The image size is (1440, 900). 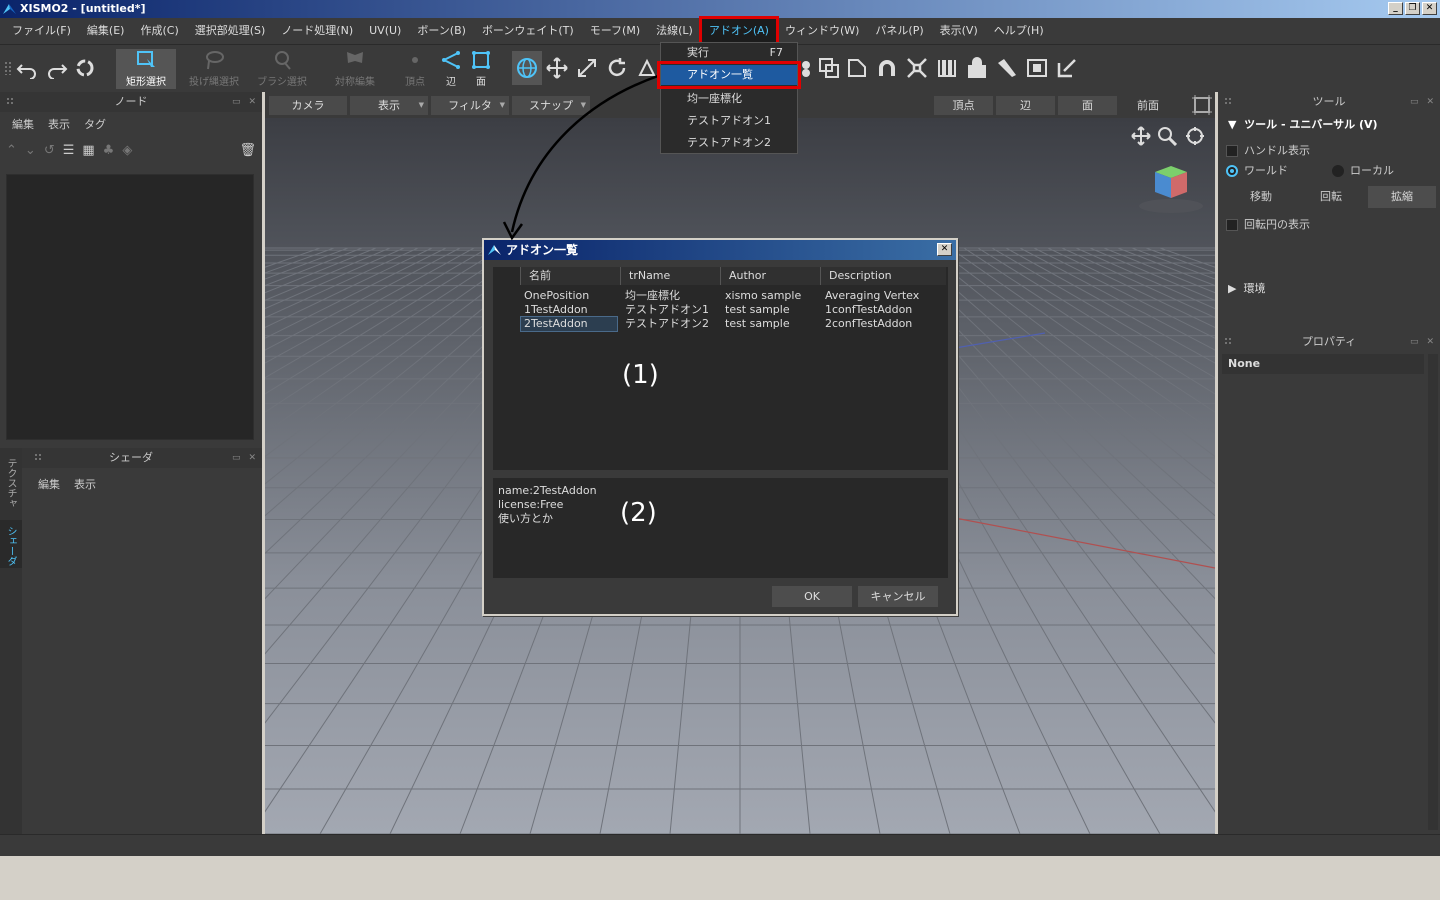 I want to click on rect-select-button: 矩形選択, so click(x=146, y=69).